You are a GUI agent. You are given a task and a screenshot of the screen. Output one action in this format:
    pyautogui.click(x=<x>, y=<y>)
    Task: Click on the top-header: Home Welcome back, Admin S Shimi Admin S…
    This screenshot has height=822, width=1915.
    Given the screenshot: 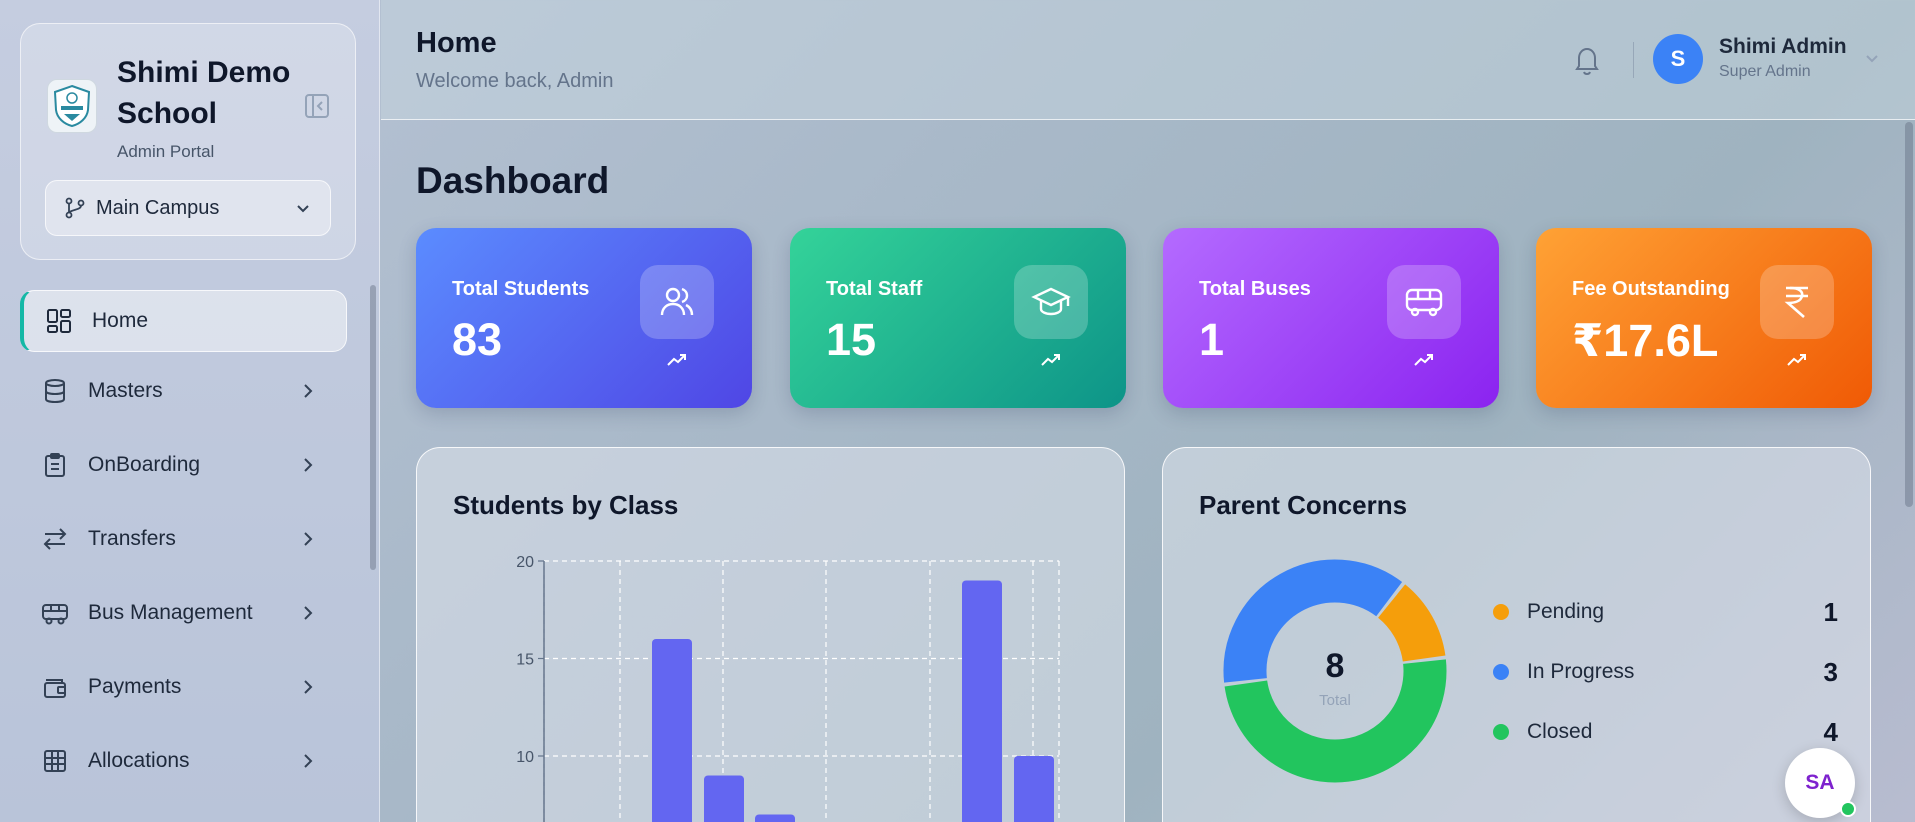 What is the action you would take?
    pyautogui.click(x=1148, y=60)
    